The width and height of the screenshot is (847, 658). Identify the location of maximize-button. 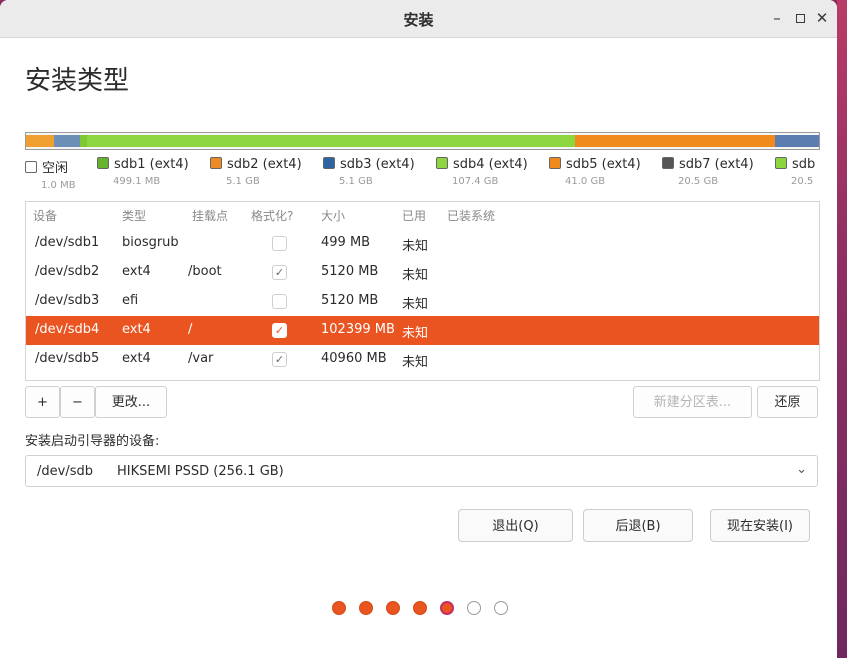
(800, 18).